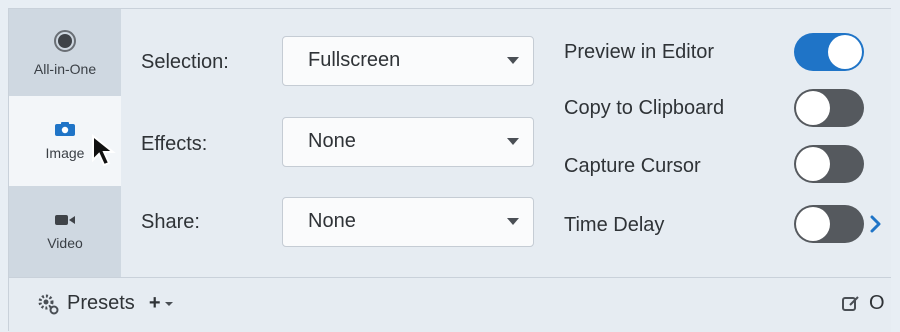 This screenshot has width=900, height=332. Describe the element at coordinates (48, 304) in the screenshot. I see `gear-icon` at that location.